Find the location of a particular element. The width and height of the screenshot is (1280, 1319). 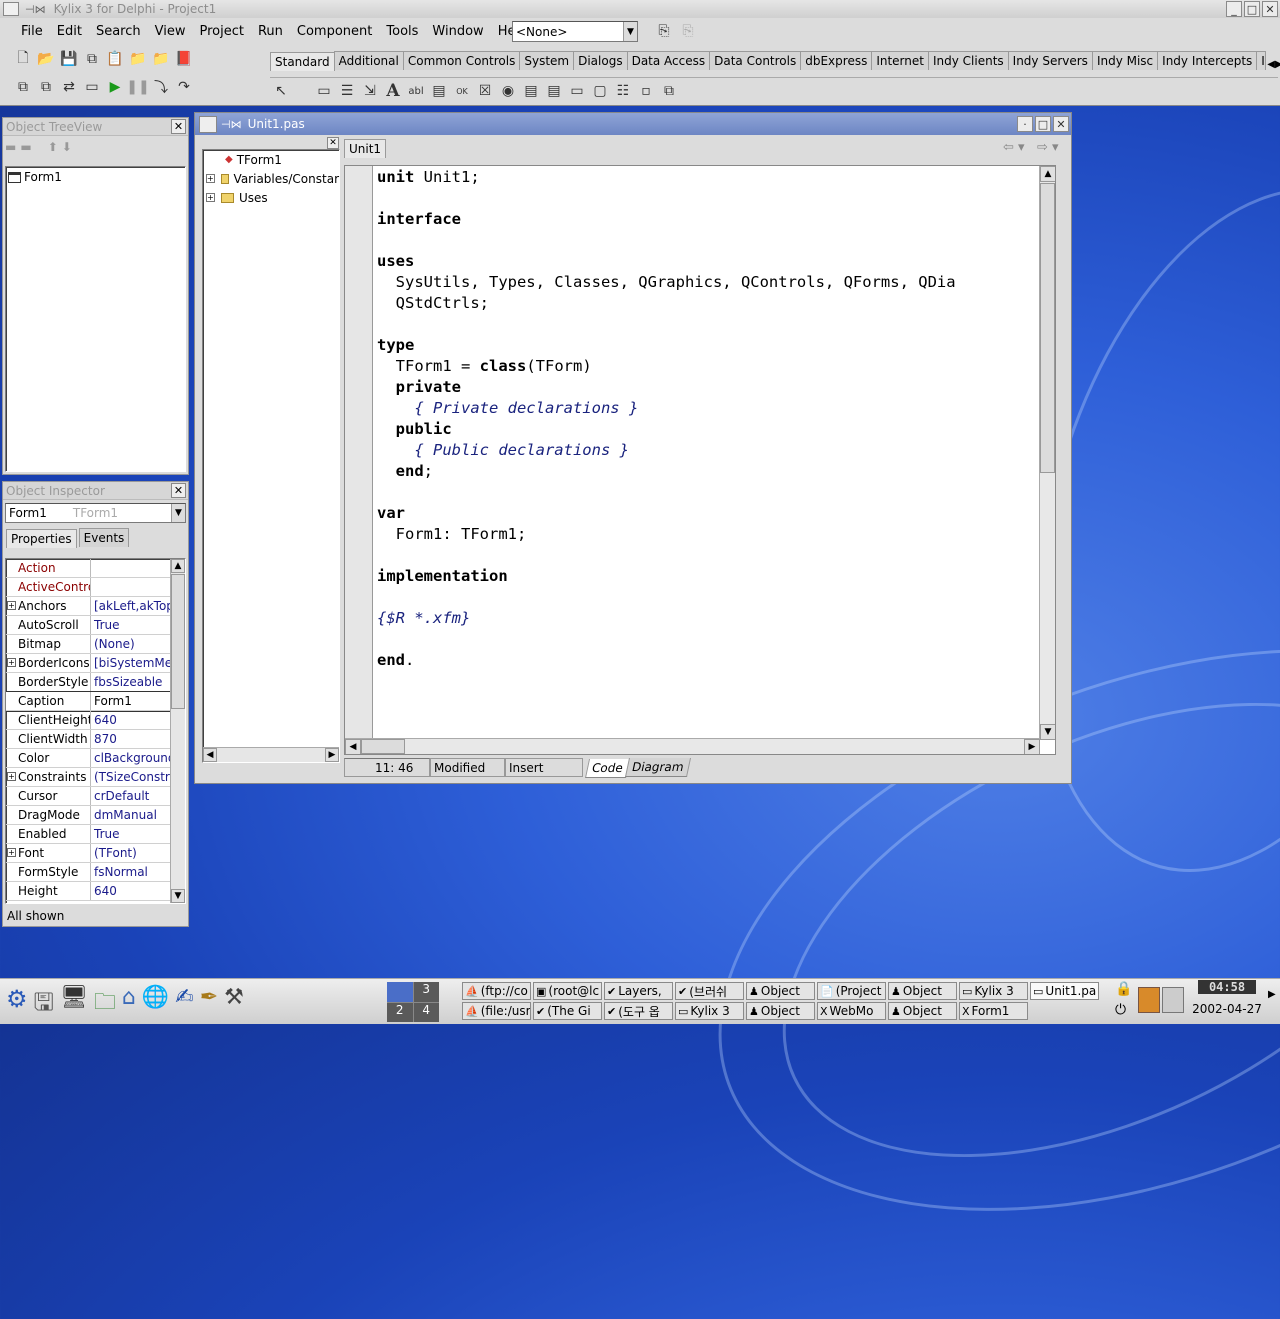

palette-tab-indy-clients: Indy Clients is located at coordinates (968, 60).